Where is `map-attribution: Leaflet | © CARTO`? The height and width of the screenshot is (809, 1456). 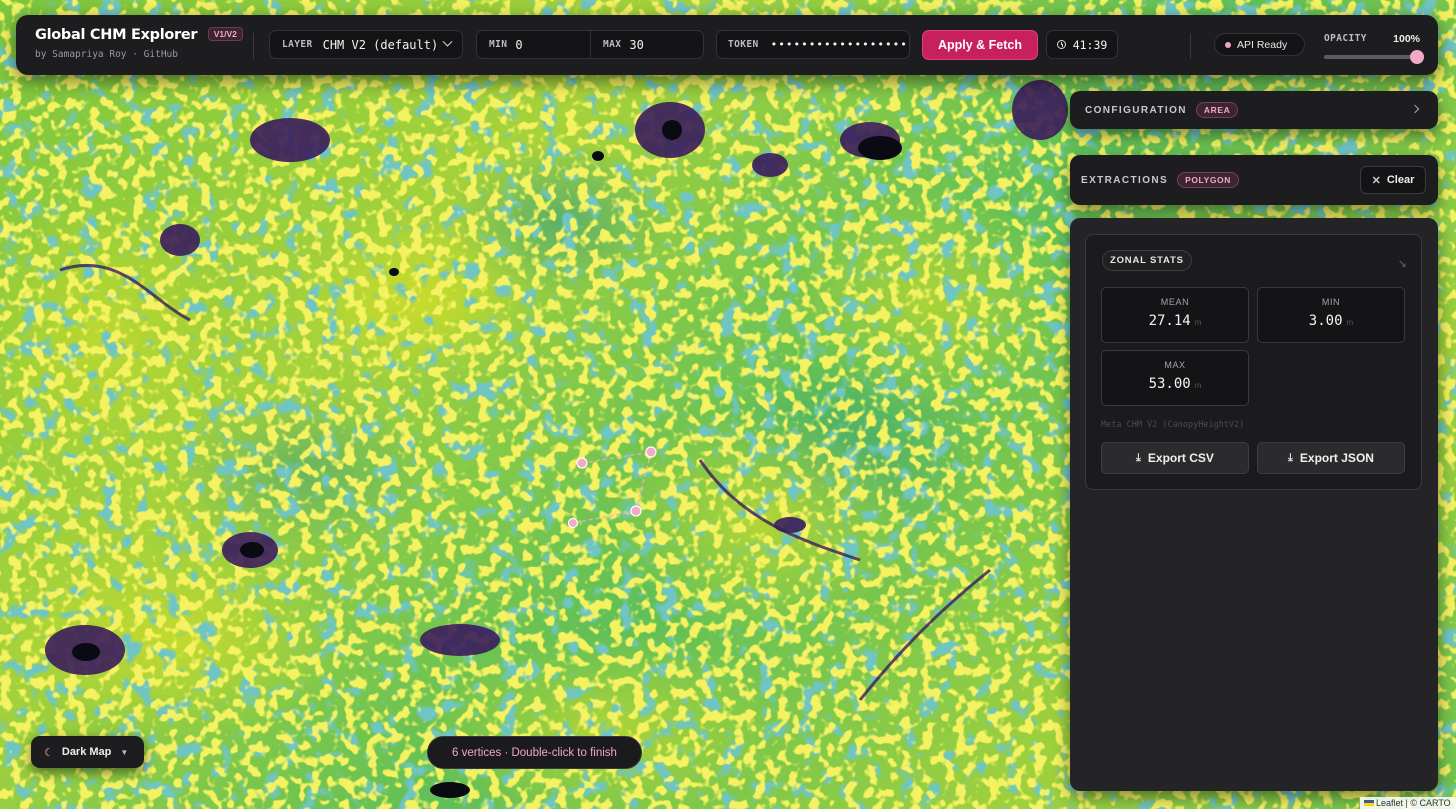
map-attribution: Leaflet | © CARTO is located at coordinates (1408, 803).